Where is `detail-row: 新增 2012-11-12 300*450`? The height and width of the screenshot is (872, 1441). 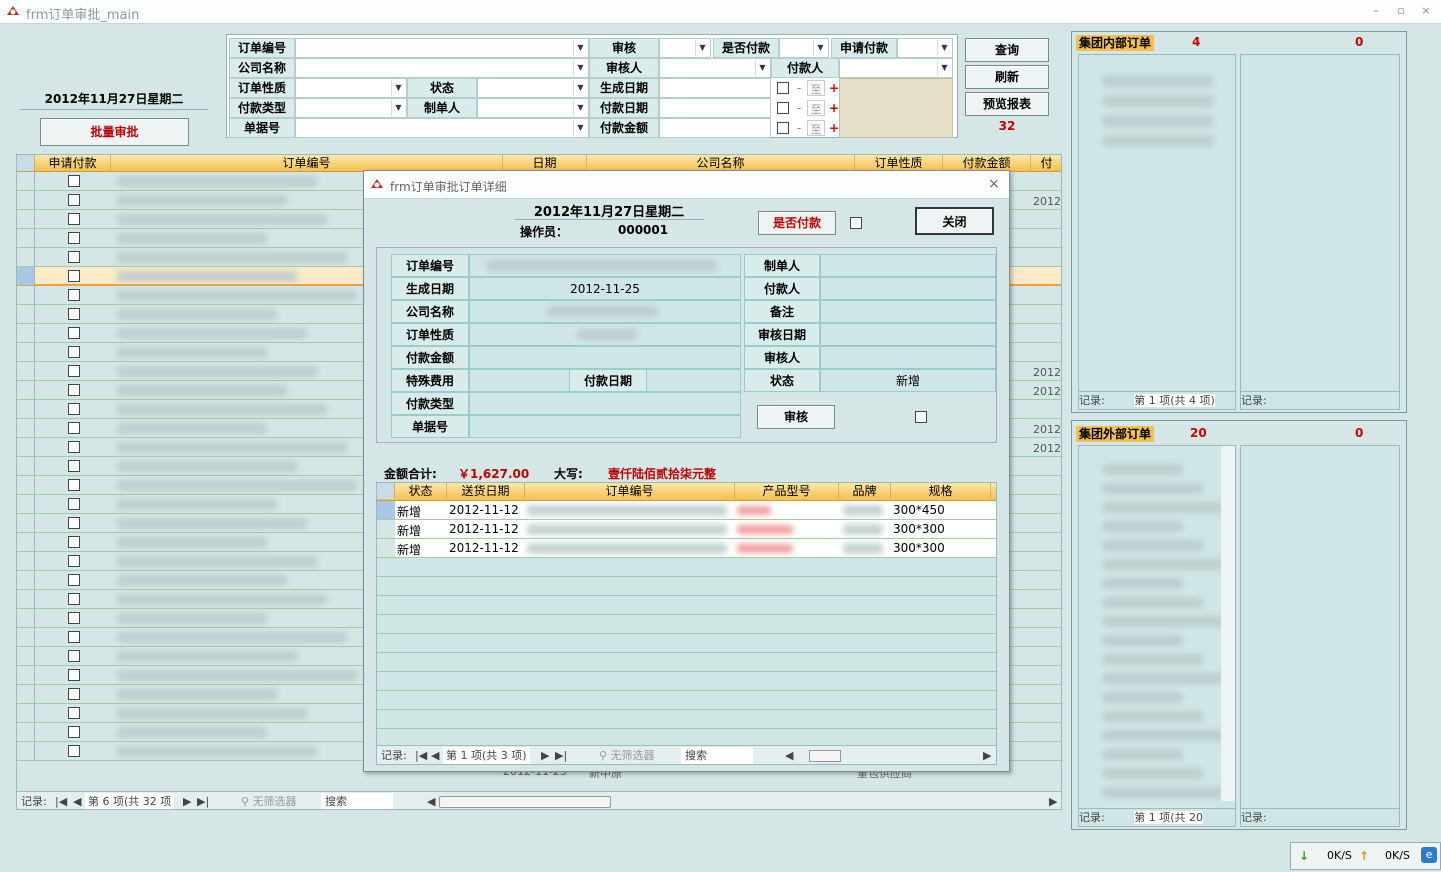
detail-row: 新增 2012-11-12 300*450 is located at coordinates (686, 510).